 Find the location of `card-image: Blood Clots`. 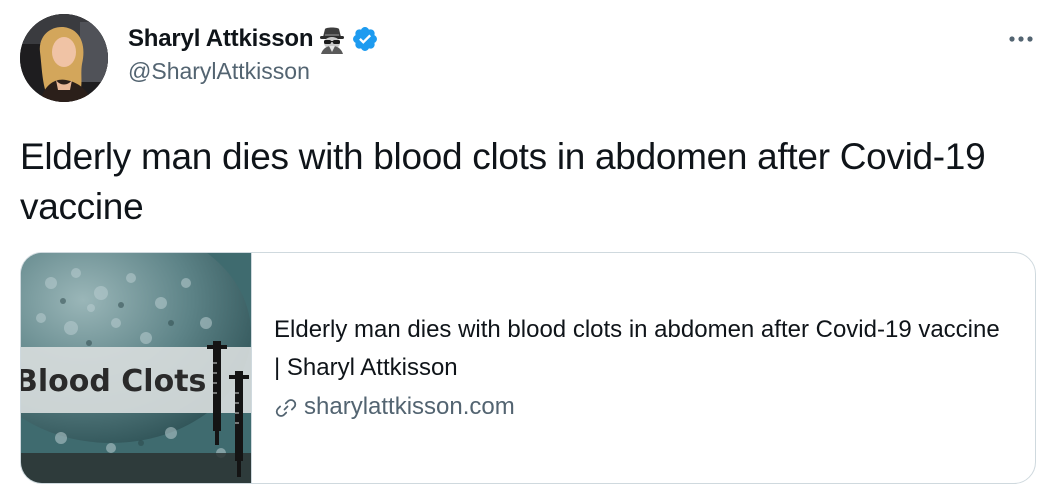

card-image: Blood Clots is located at coordinates (136, 368).